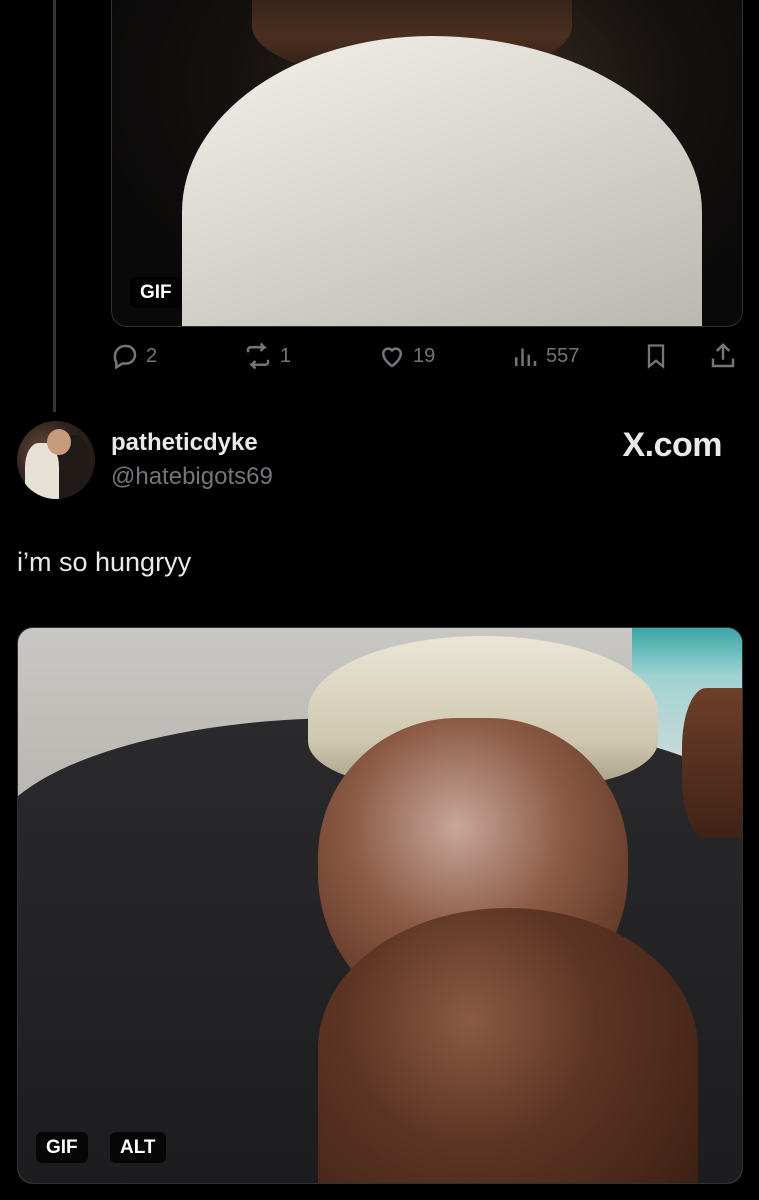 This screenshot has height=1200, width=759. What do you see at coordinates (526, 357) in the screenshot?
I see `views-icon` at bounding box center [526, 357].